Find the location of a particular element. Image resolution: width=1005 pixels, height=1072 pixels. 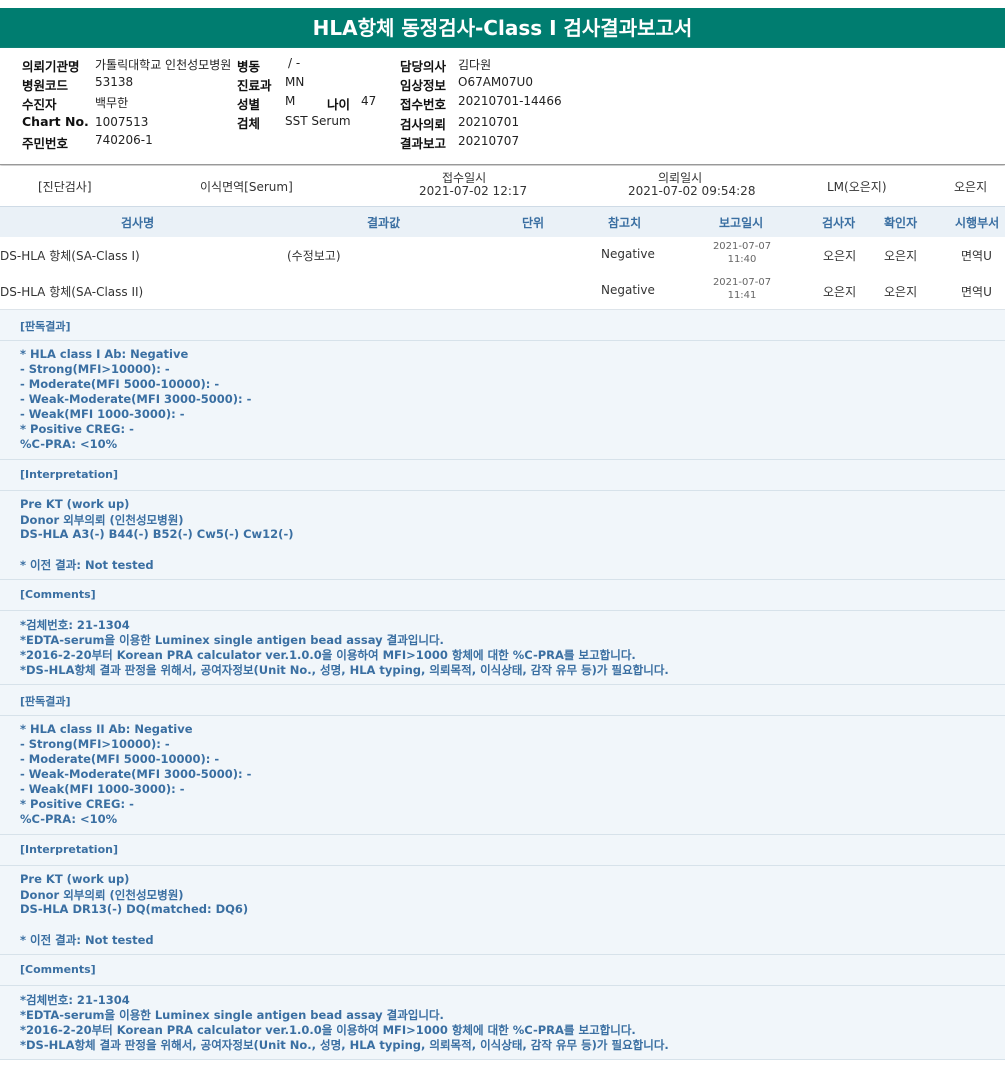

id-label: 주민번호 is located at coordinates (45, 143).